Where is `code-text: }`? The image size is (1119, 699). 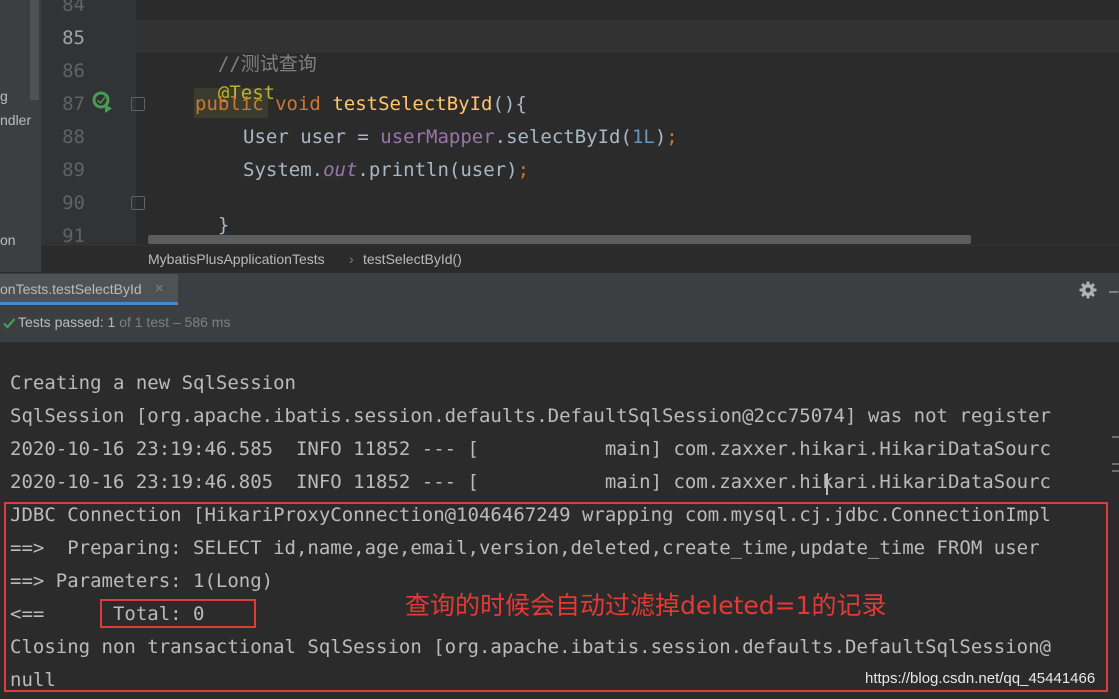
code-text: } is located at coordinates (223, 225).